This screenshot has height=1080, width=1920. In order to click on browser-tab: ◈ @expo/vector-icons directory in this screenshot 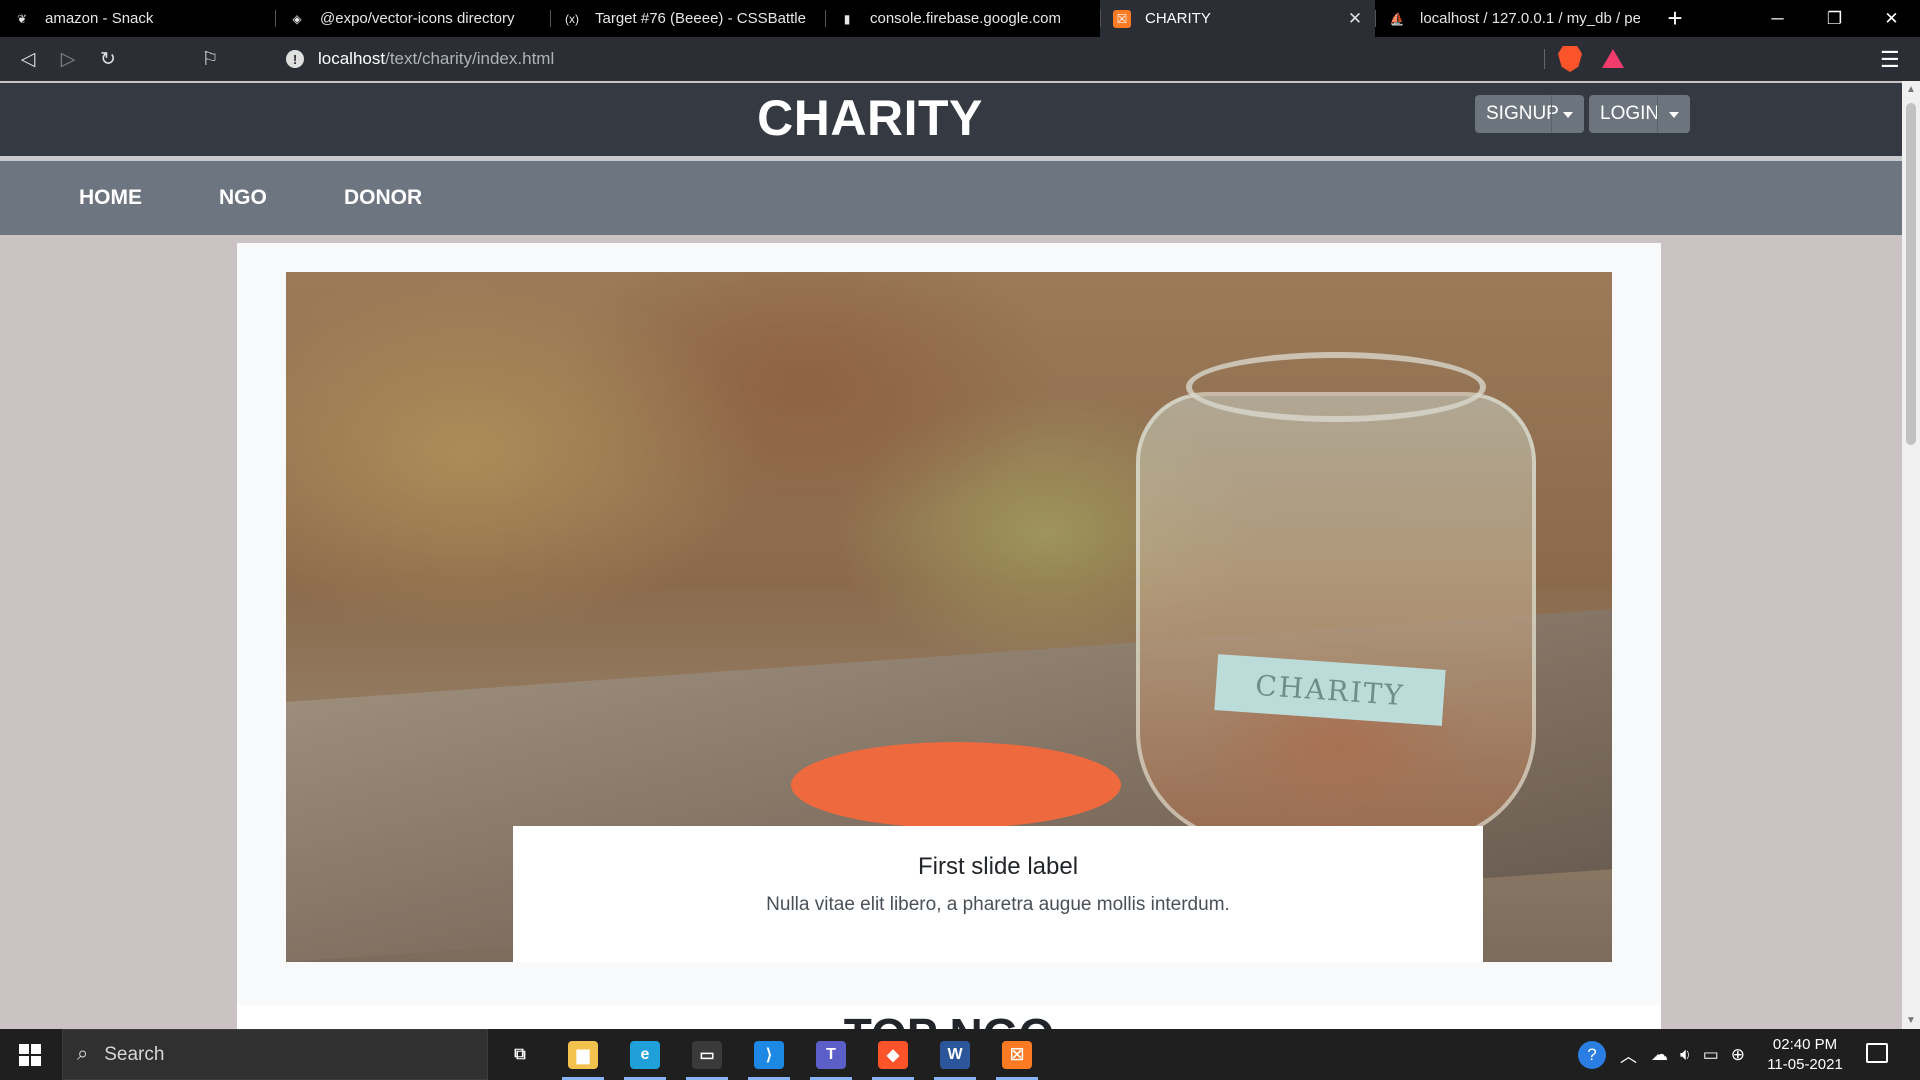, I will do `click(412, 18)`.